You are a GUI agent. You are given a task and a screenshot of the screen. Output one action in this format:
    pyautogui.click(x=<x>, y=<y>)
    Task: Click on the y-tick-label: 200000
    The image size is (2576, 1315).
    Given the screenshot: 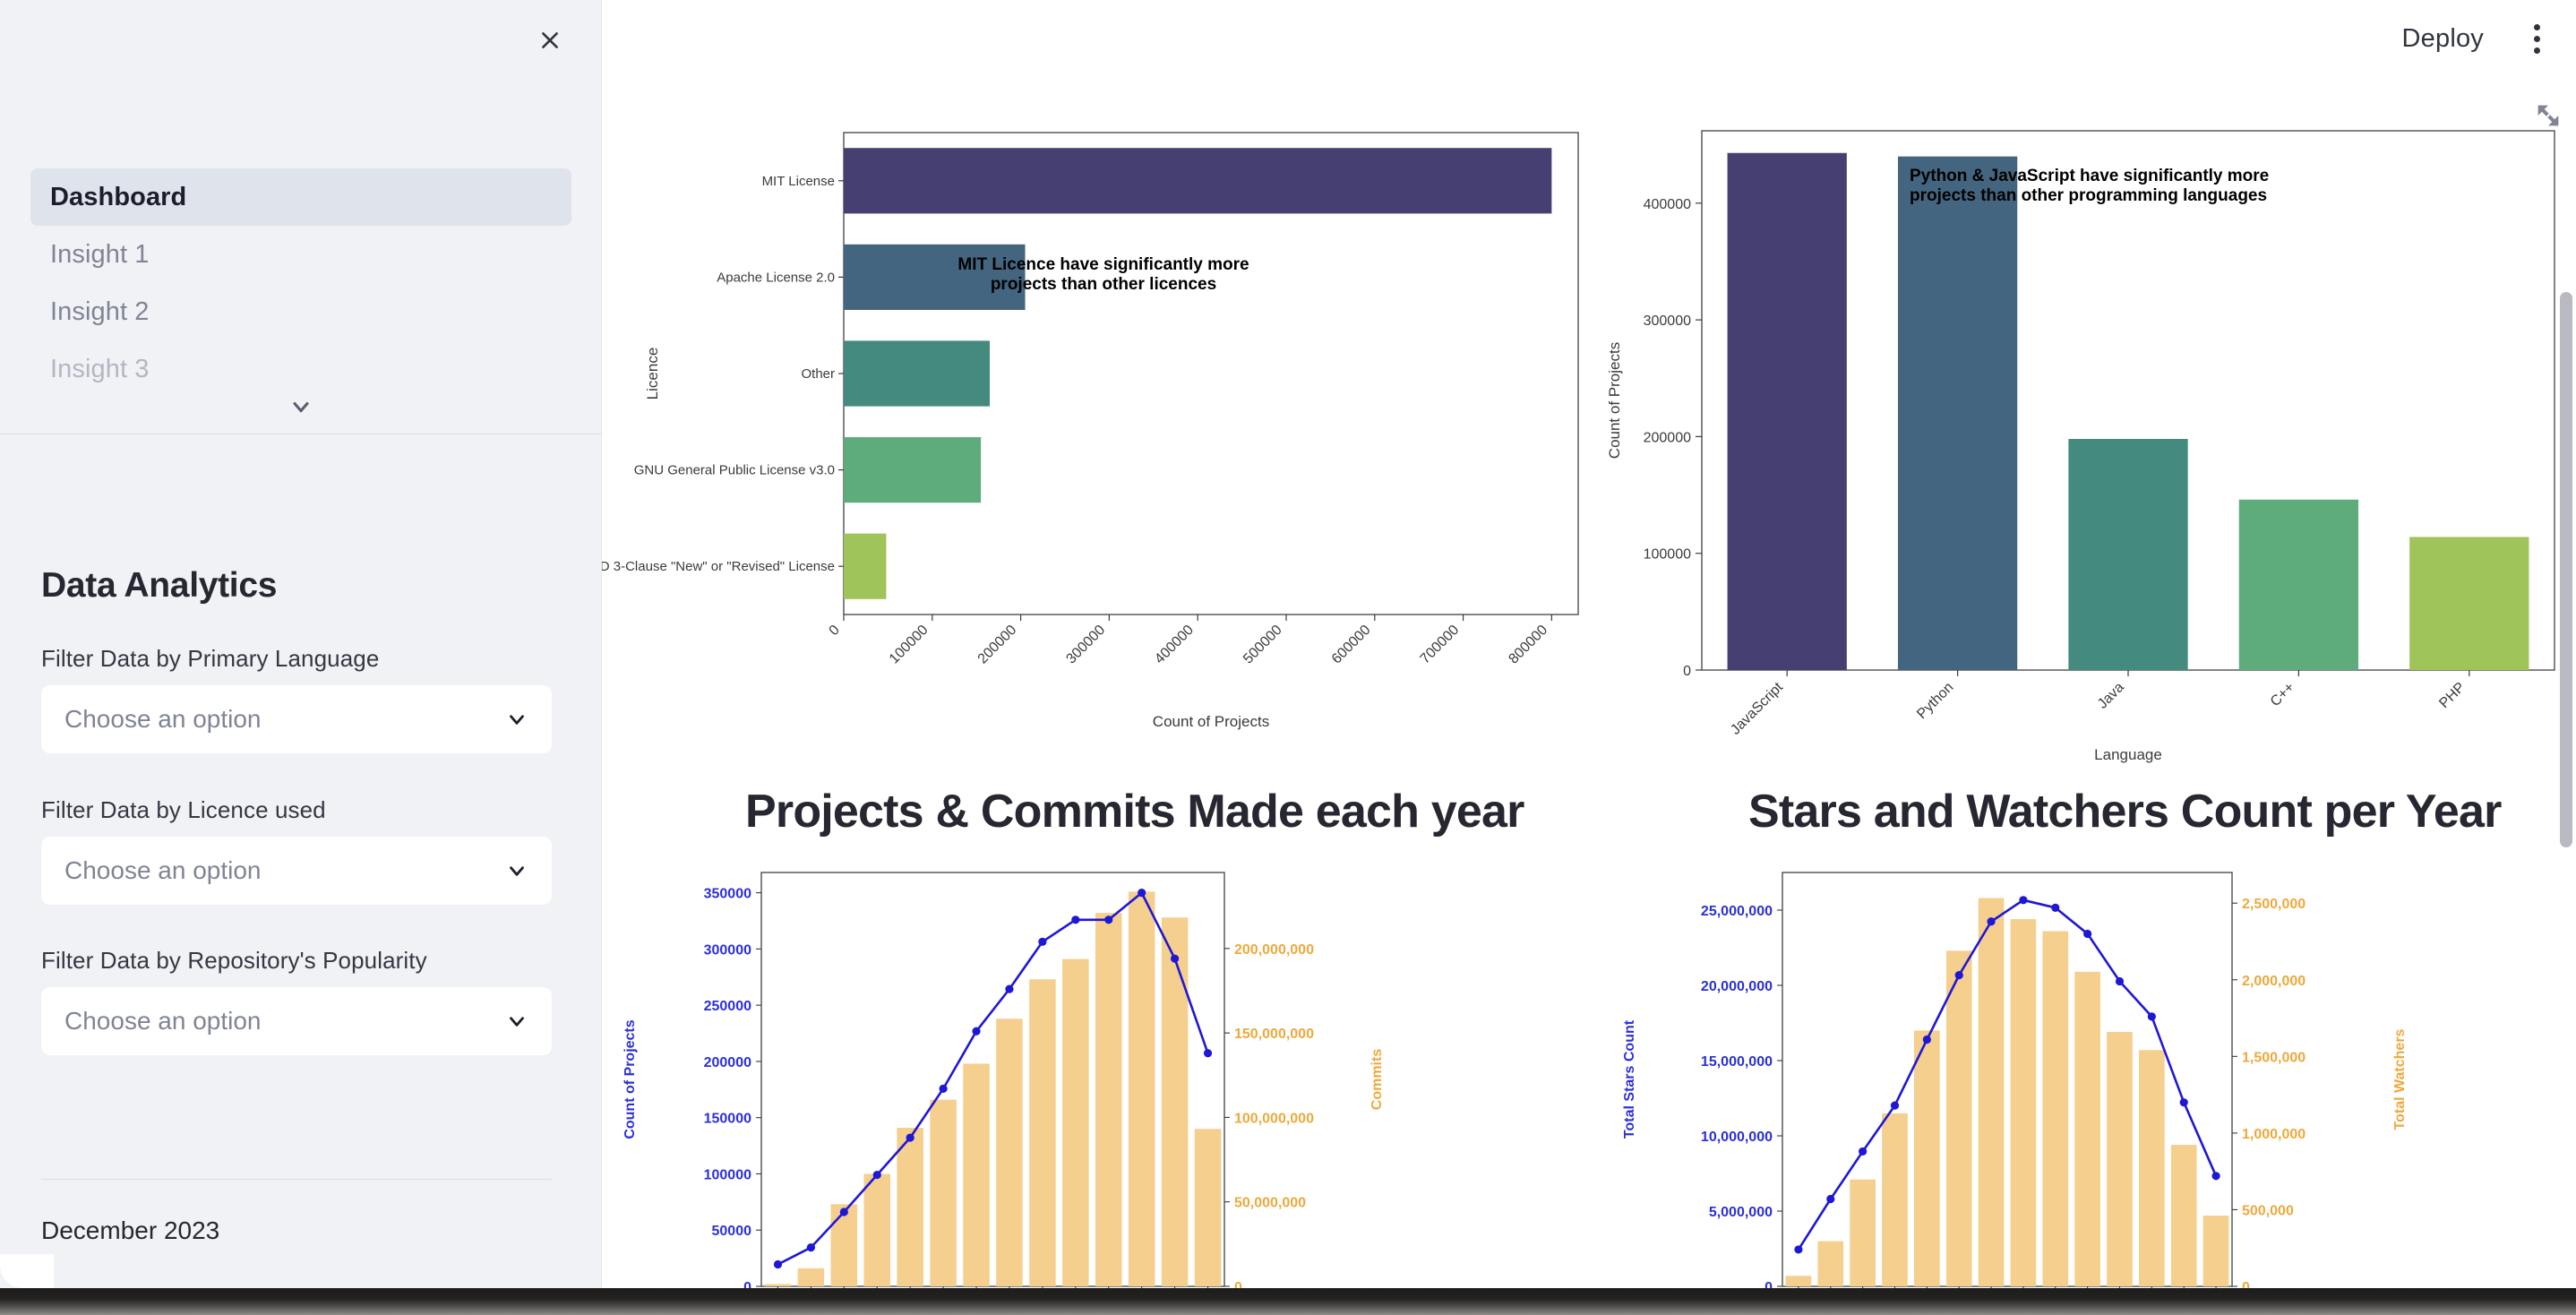 What is the action you would take?
    pyautogui.click(x=727, y=1062)
    